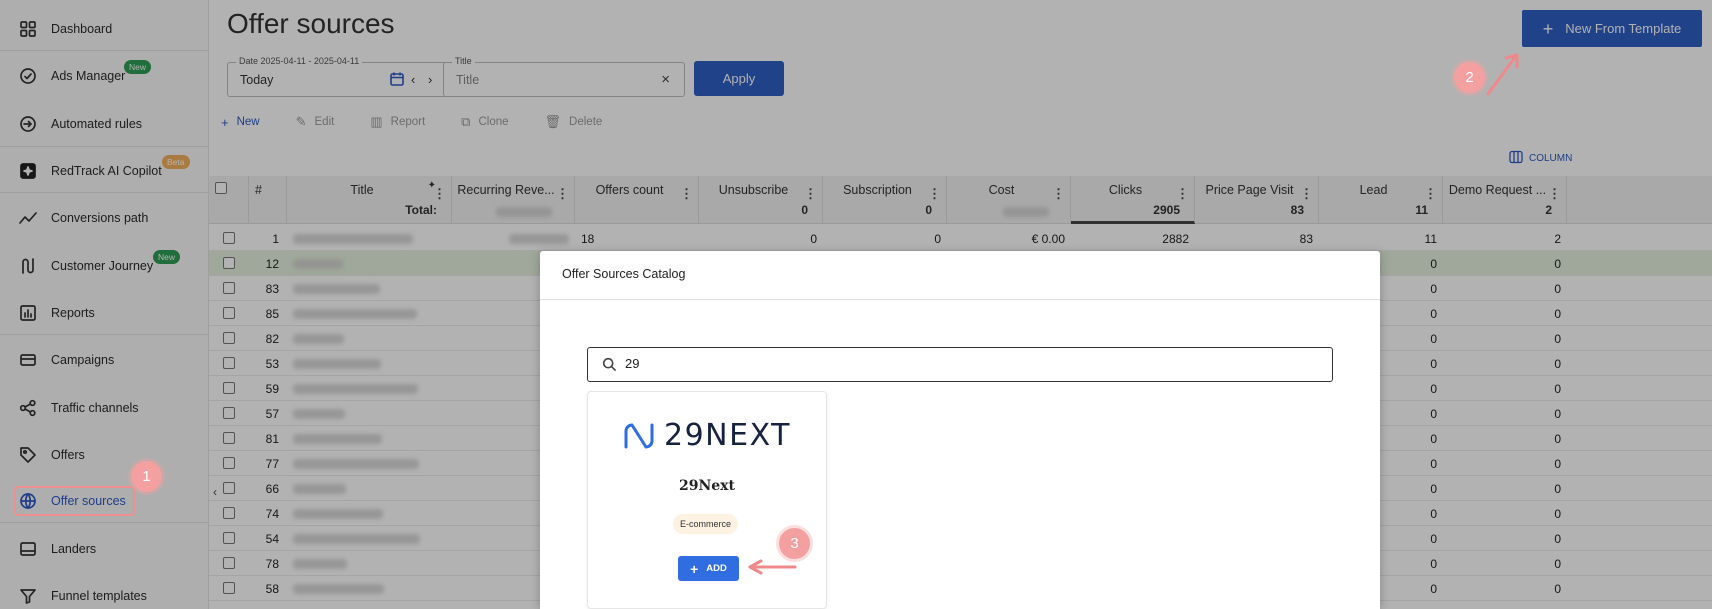 The height and width of the screenshot is (609, 1712). I want to click on card-title: 29Next, so click(707, 486).